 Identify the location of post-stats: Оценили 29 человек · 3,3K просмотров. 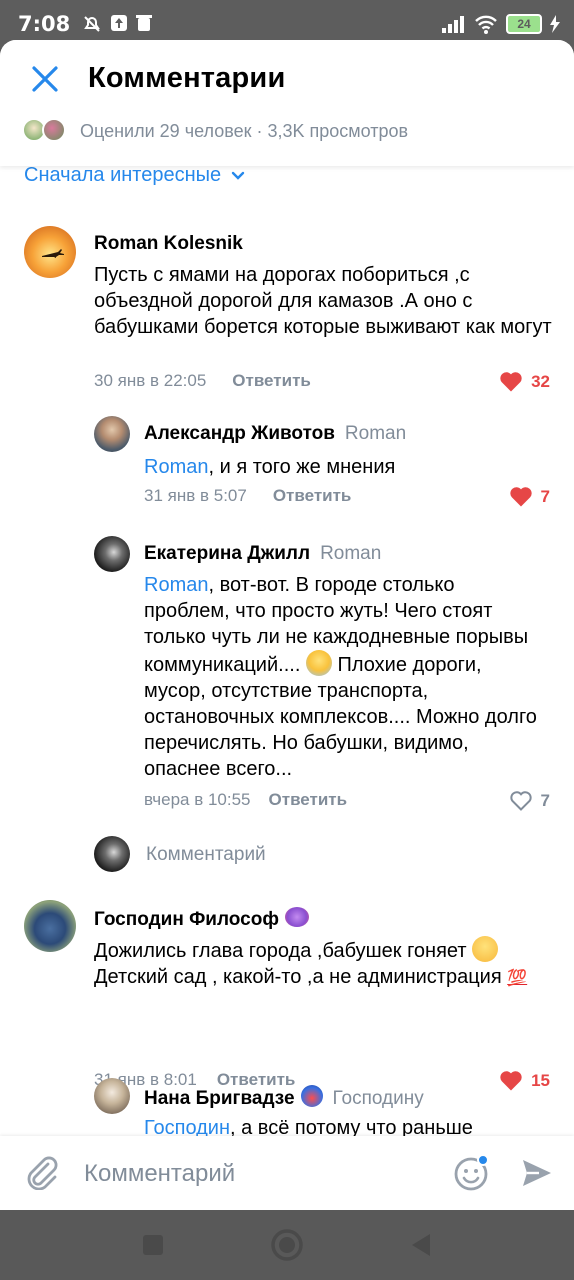
(244, 131).